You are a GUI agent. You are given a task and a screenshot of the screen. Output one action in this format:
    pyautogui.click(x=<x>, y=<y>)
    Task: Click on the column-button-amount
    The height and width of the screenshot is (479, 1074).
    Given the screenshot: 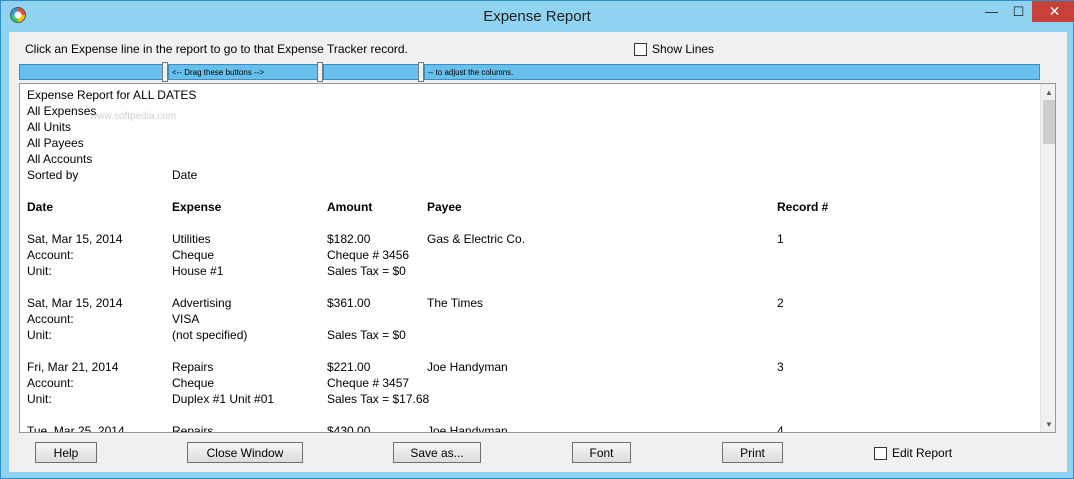 What is the action you would take?
    pyautogui.click(x=371, y=72)
    